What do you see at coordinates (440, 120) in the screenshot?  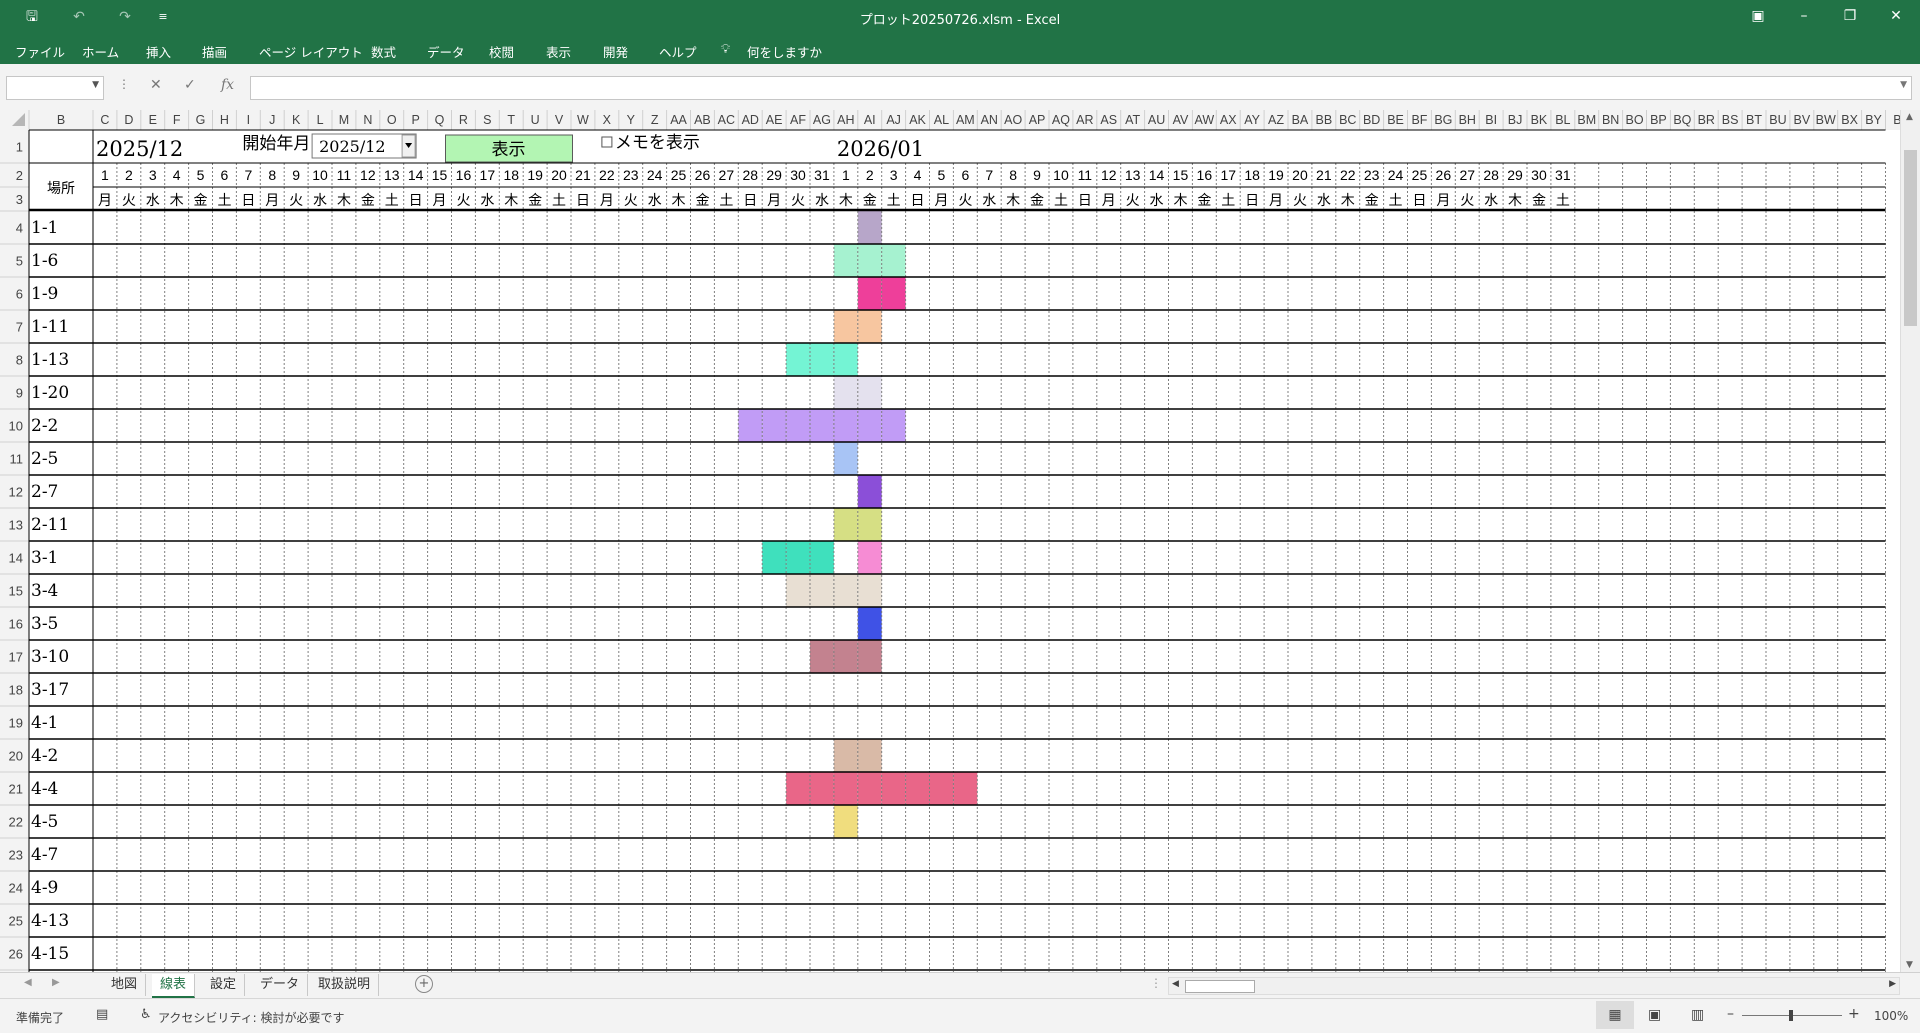 I see `column-header: Q` at bounding box center [440, 120].